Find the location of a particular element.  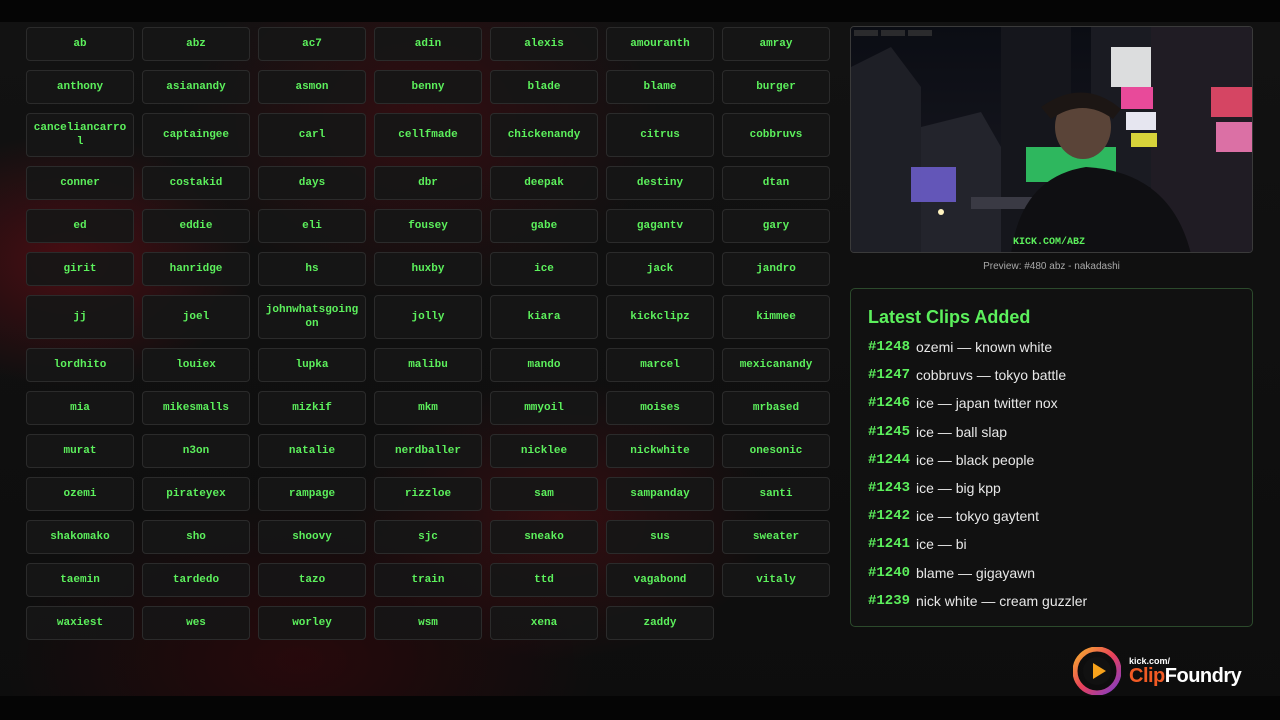

streamer-button: wsm is located at coordinates (428, 623).